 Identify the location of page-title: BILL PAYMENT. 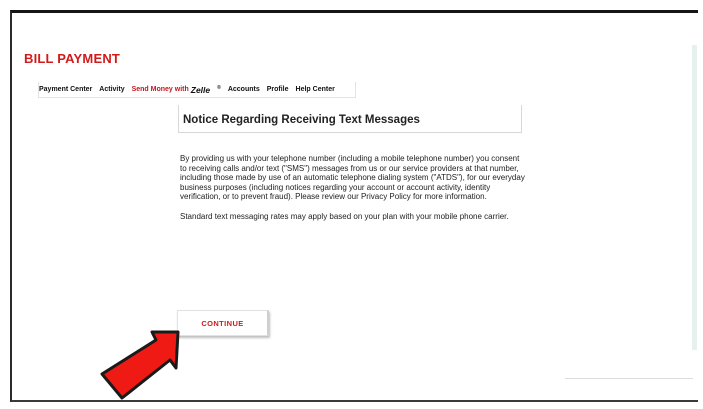
(72, 58).